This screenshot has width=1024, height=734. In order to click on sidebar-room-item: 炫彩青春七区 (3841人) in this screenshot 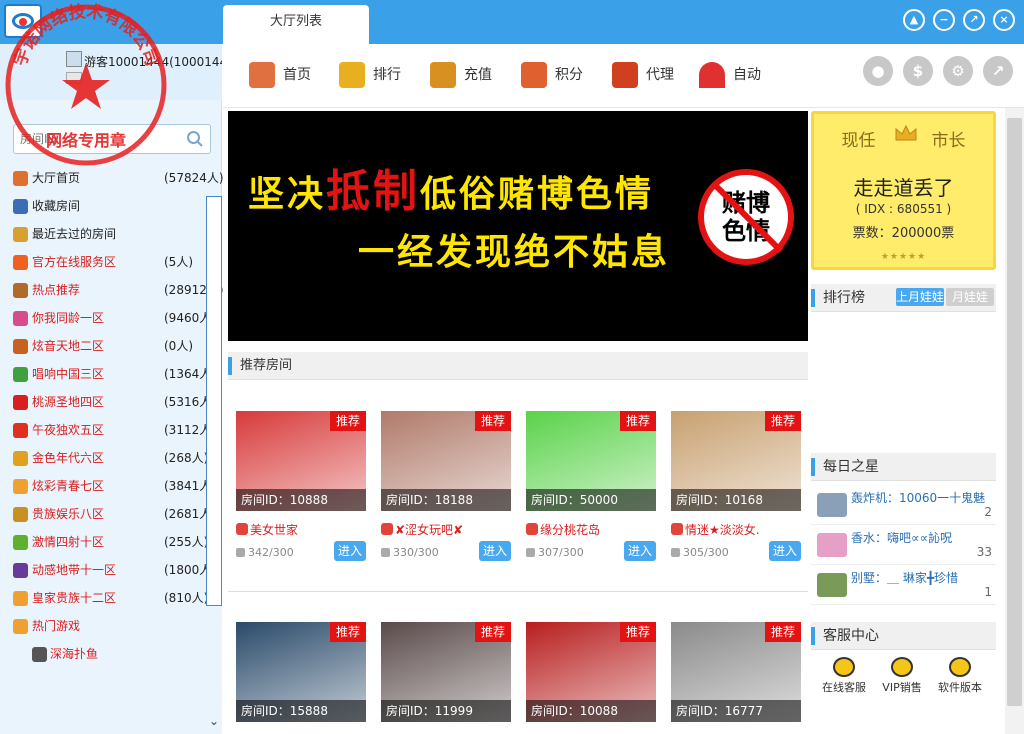, I will do `click(108, 486)`.